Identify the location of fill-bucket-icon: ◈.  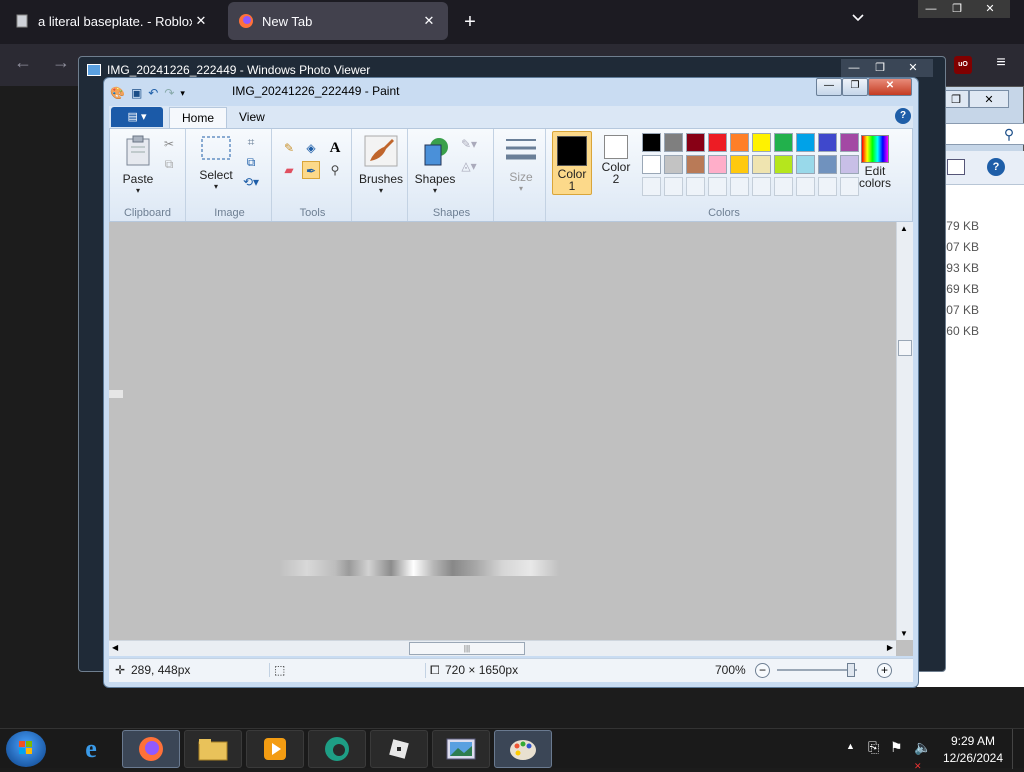
(311, 148).